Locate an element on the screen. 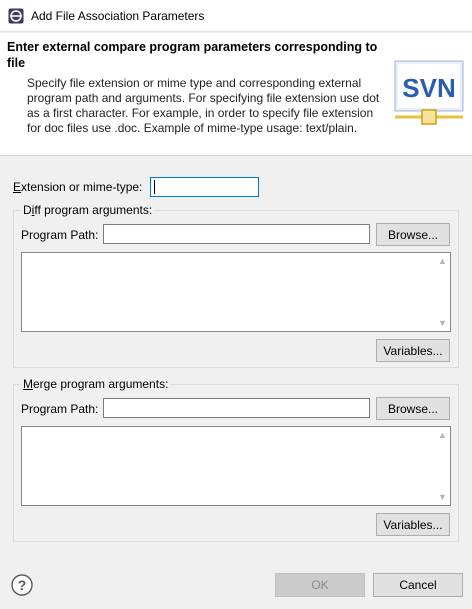 This screenshot has height=609, width=472. eclipse-app-icon is located at coordinates (16, 16).